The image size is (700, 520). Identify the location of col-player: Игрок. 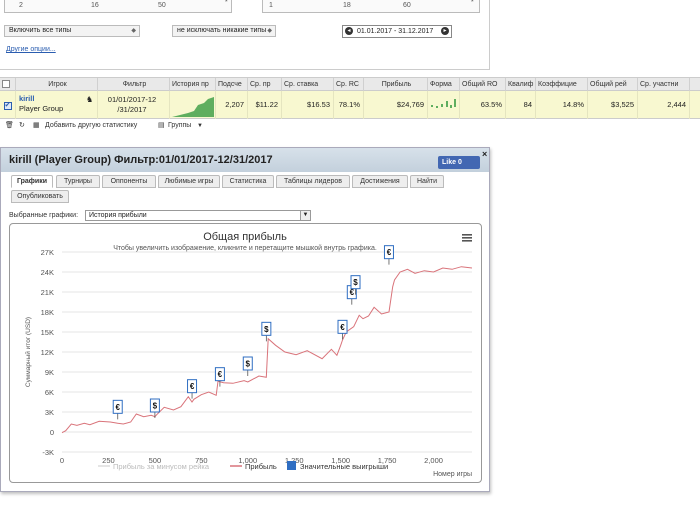
(57, 84).